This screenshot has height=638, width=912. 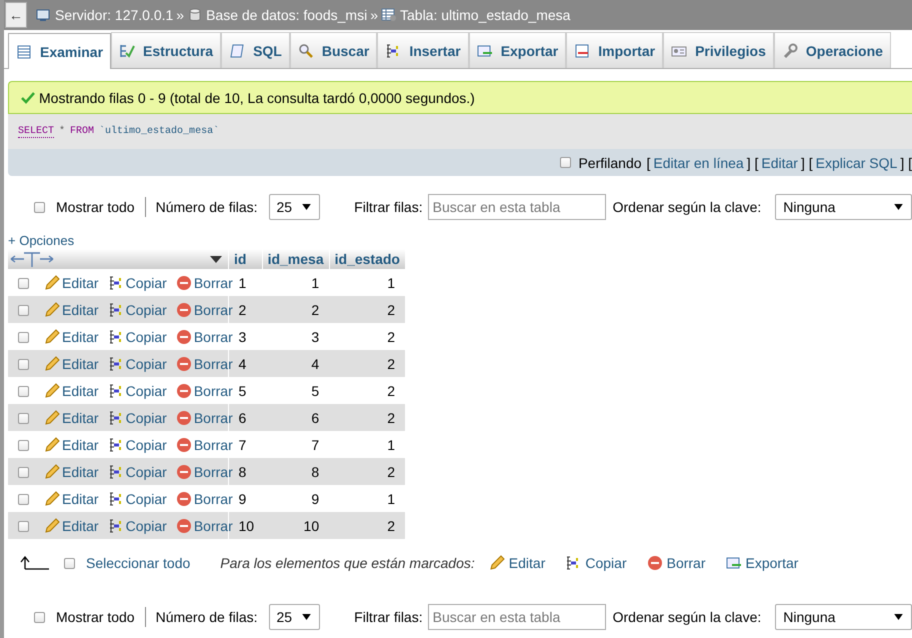 I want to click on column-header: id_mesa, so click(x=296, y=259).